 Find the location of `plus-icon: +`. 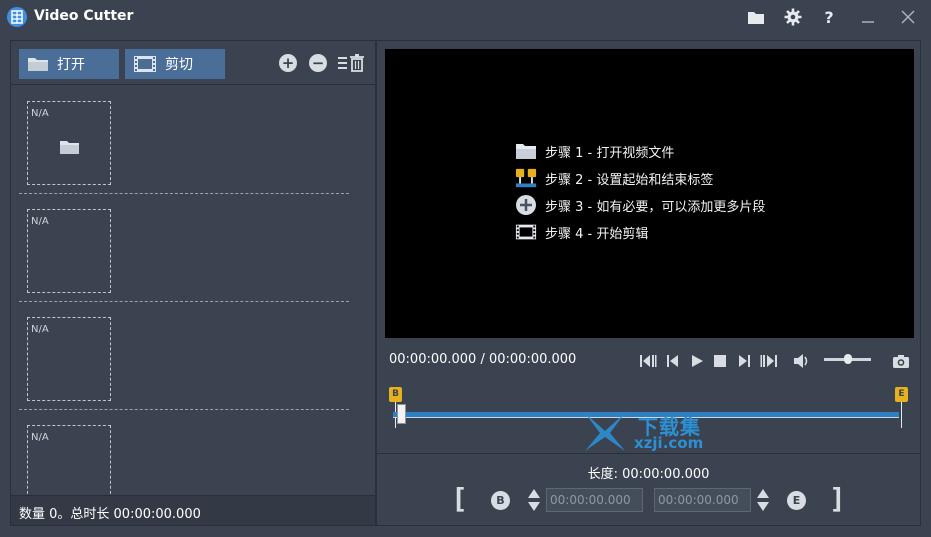

plus-icon: + is located at coordinates (288, 63).